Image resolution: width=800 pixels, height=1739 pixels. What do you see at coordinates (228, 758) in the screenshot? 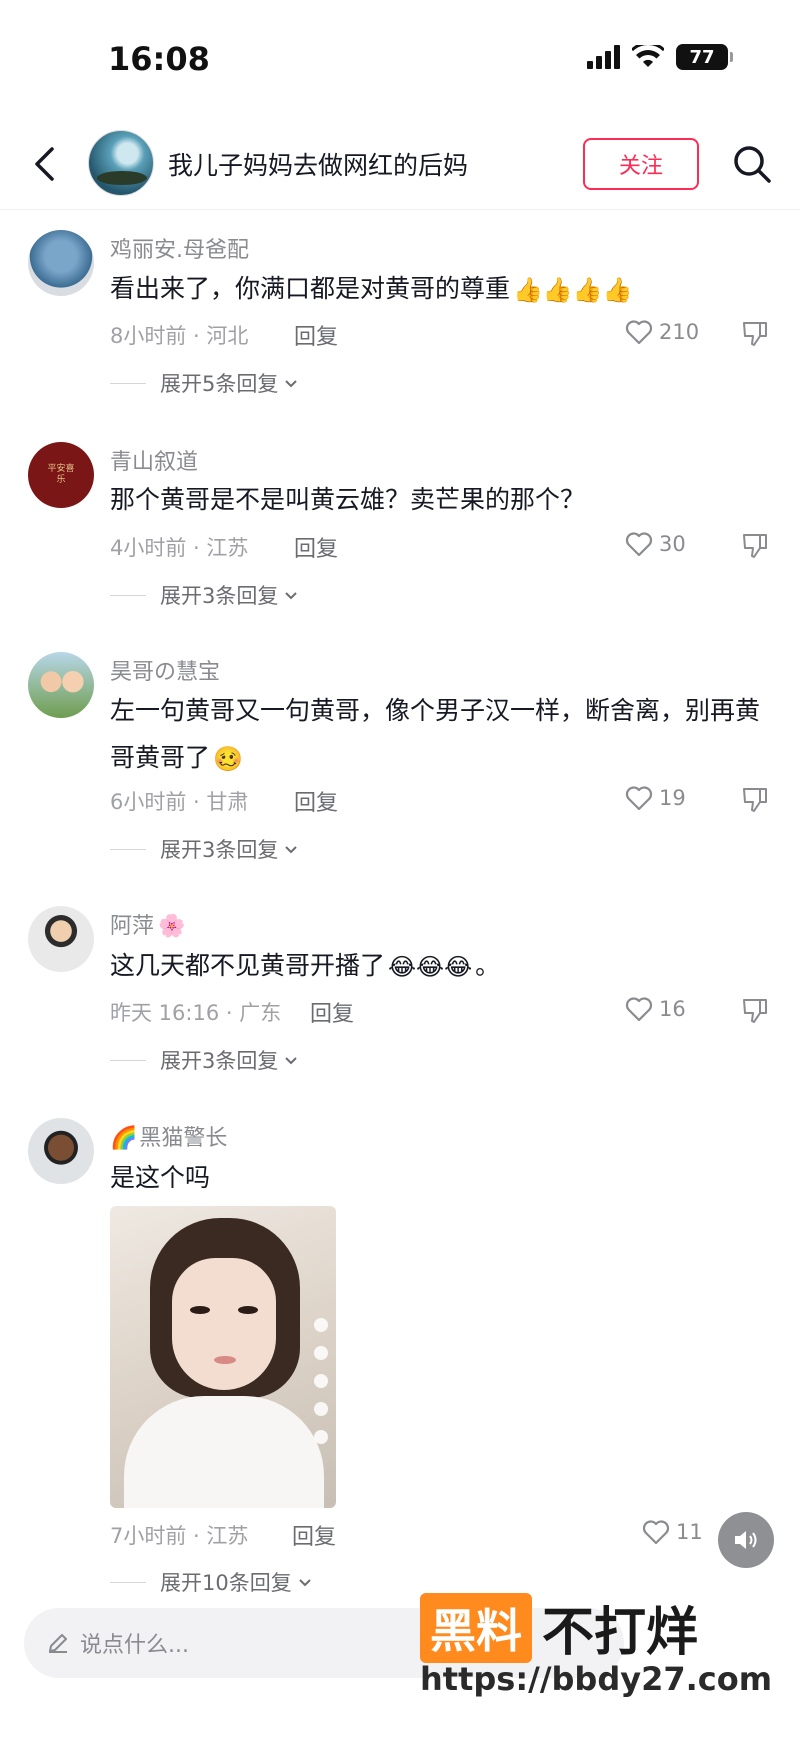
I see `dizzy-face-icon: 🥴` at bounding box center [228, 758].